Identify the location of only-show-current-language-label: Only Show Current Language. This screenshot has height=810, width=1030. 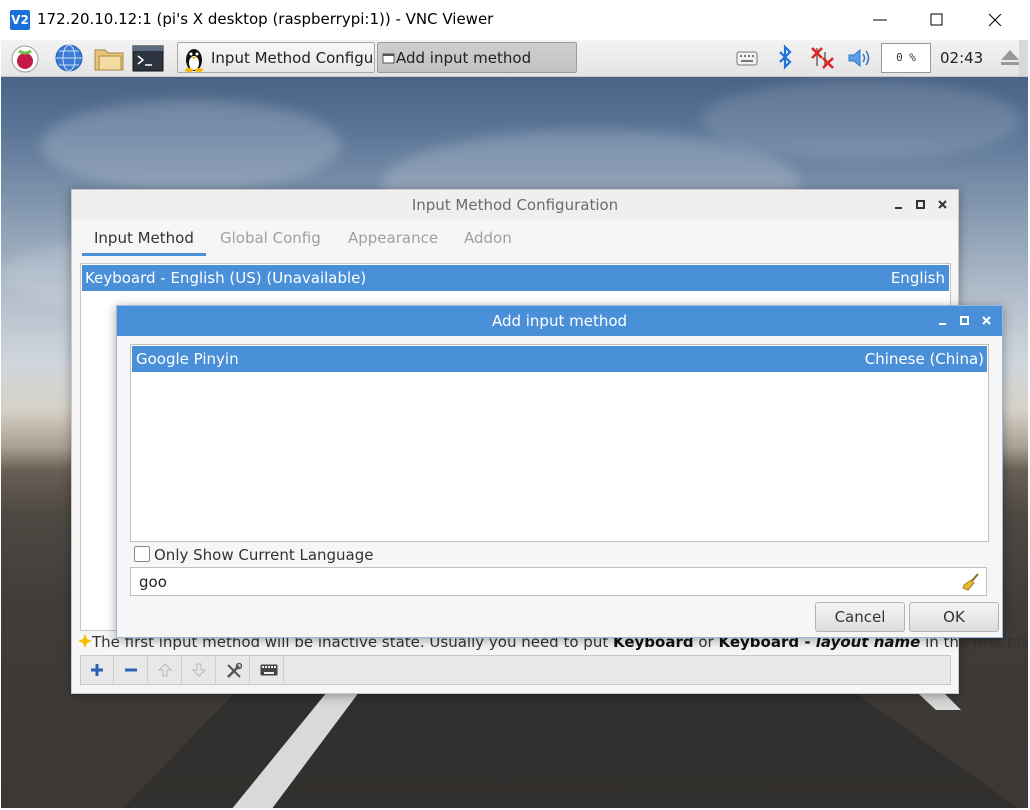
(264, 555).